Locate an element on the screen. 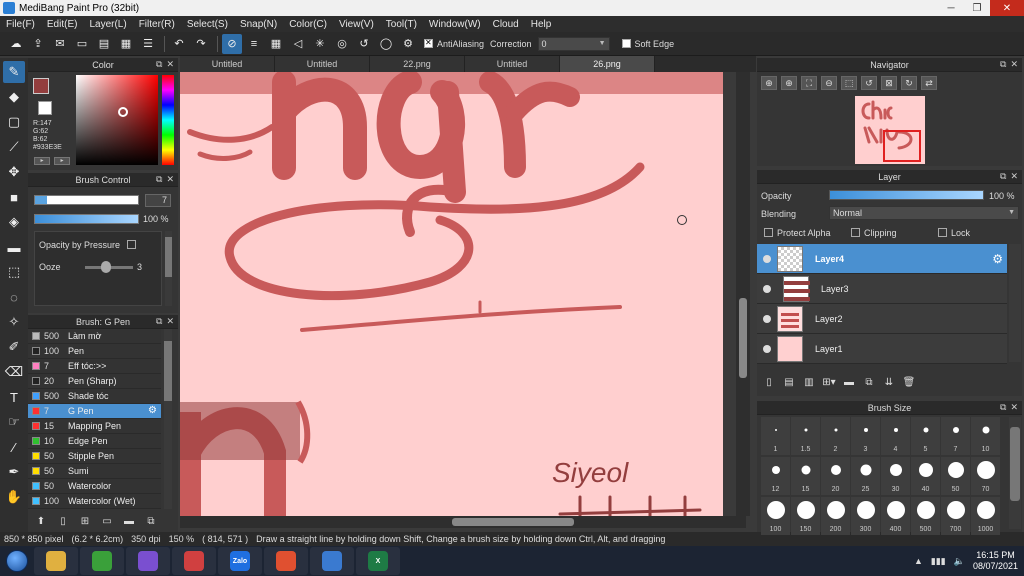 The width and height of the screenshot is (1024, 576). hand-tool-icon: ✋ is located at coordinates (14, 497).